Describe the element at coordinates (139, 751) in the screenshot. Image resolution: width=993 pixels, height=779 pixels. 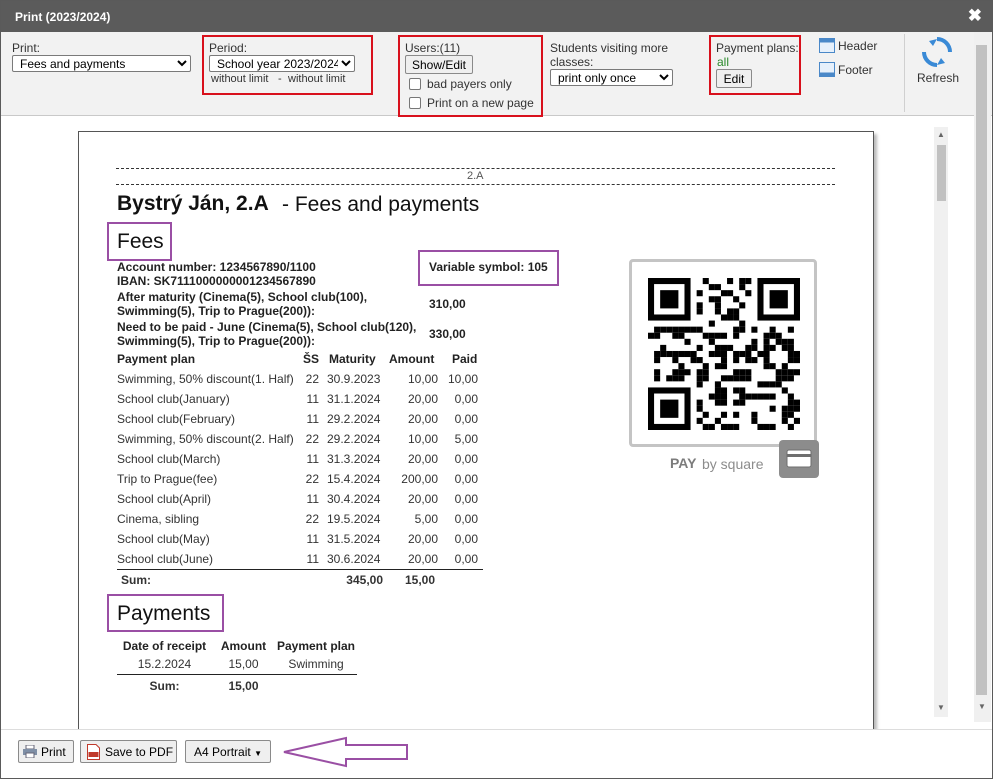
I see `save-pdf-label: Save to PDF` at that location.